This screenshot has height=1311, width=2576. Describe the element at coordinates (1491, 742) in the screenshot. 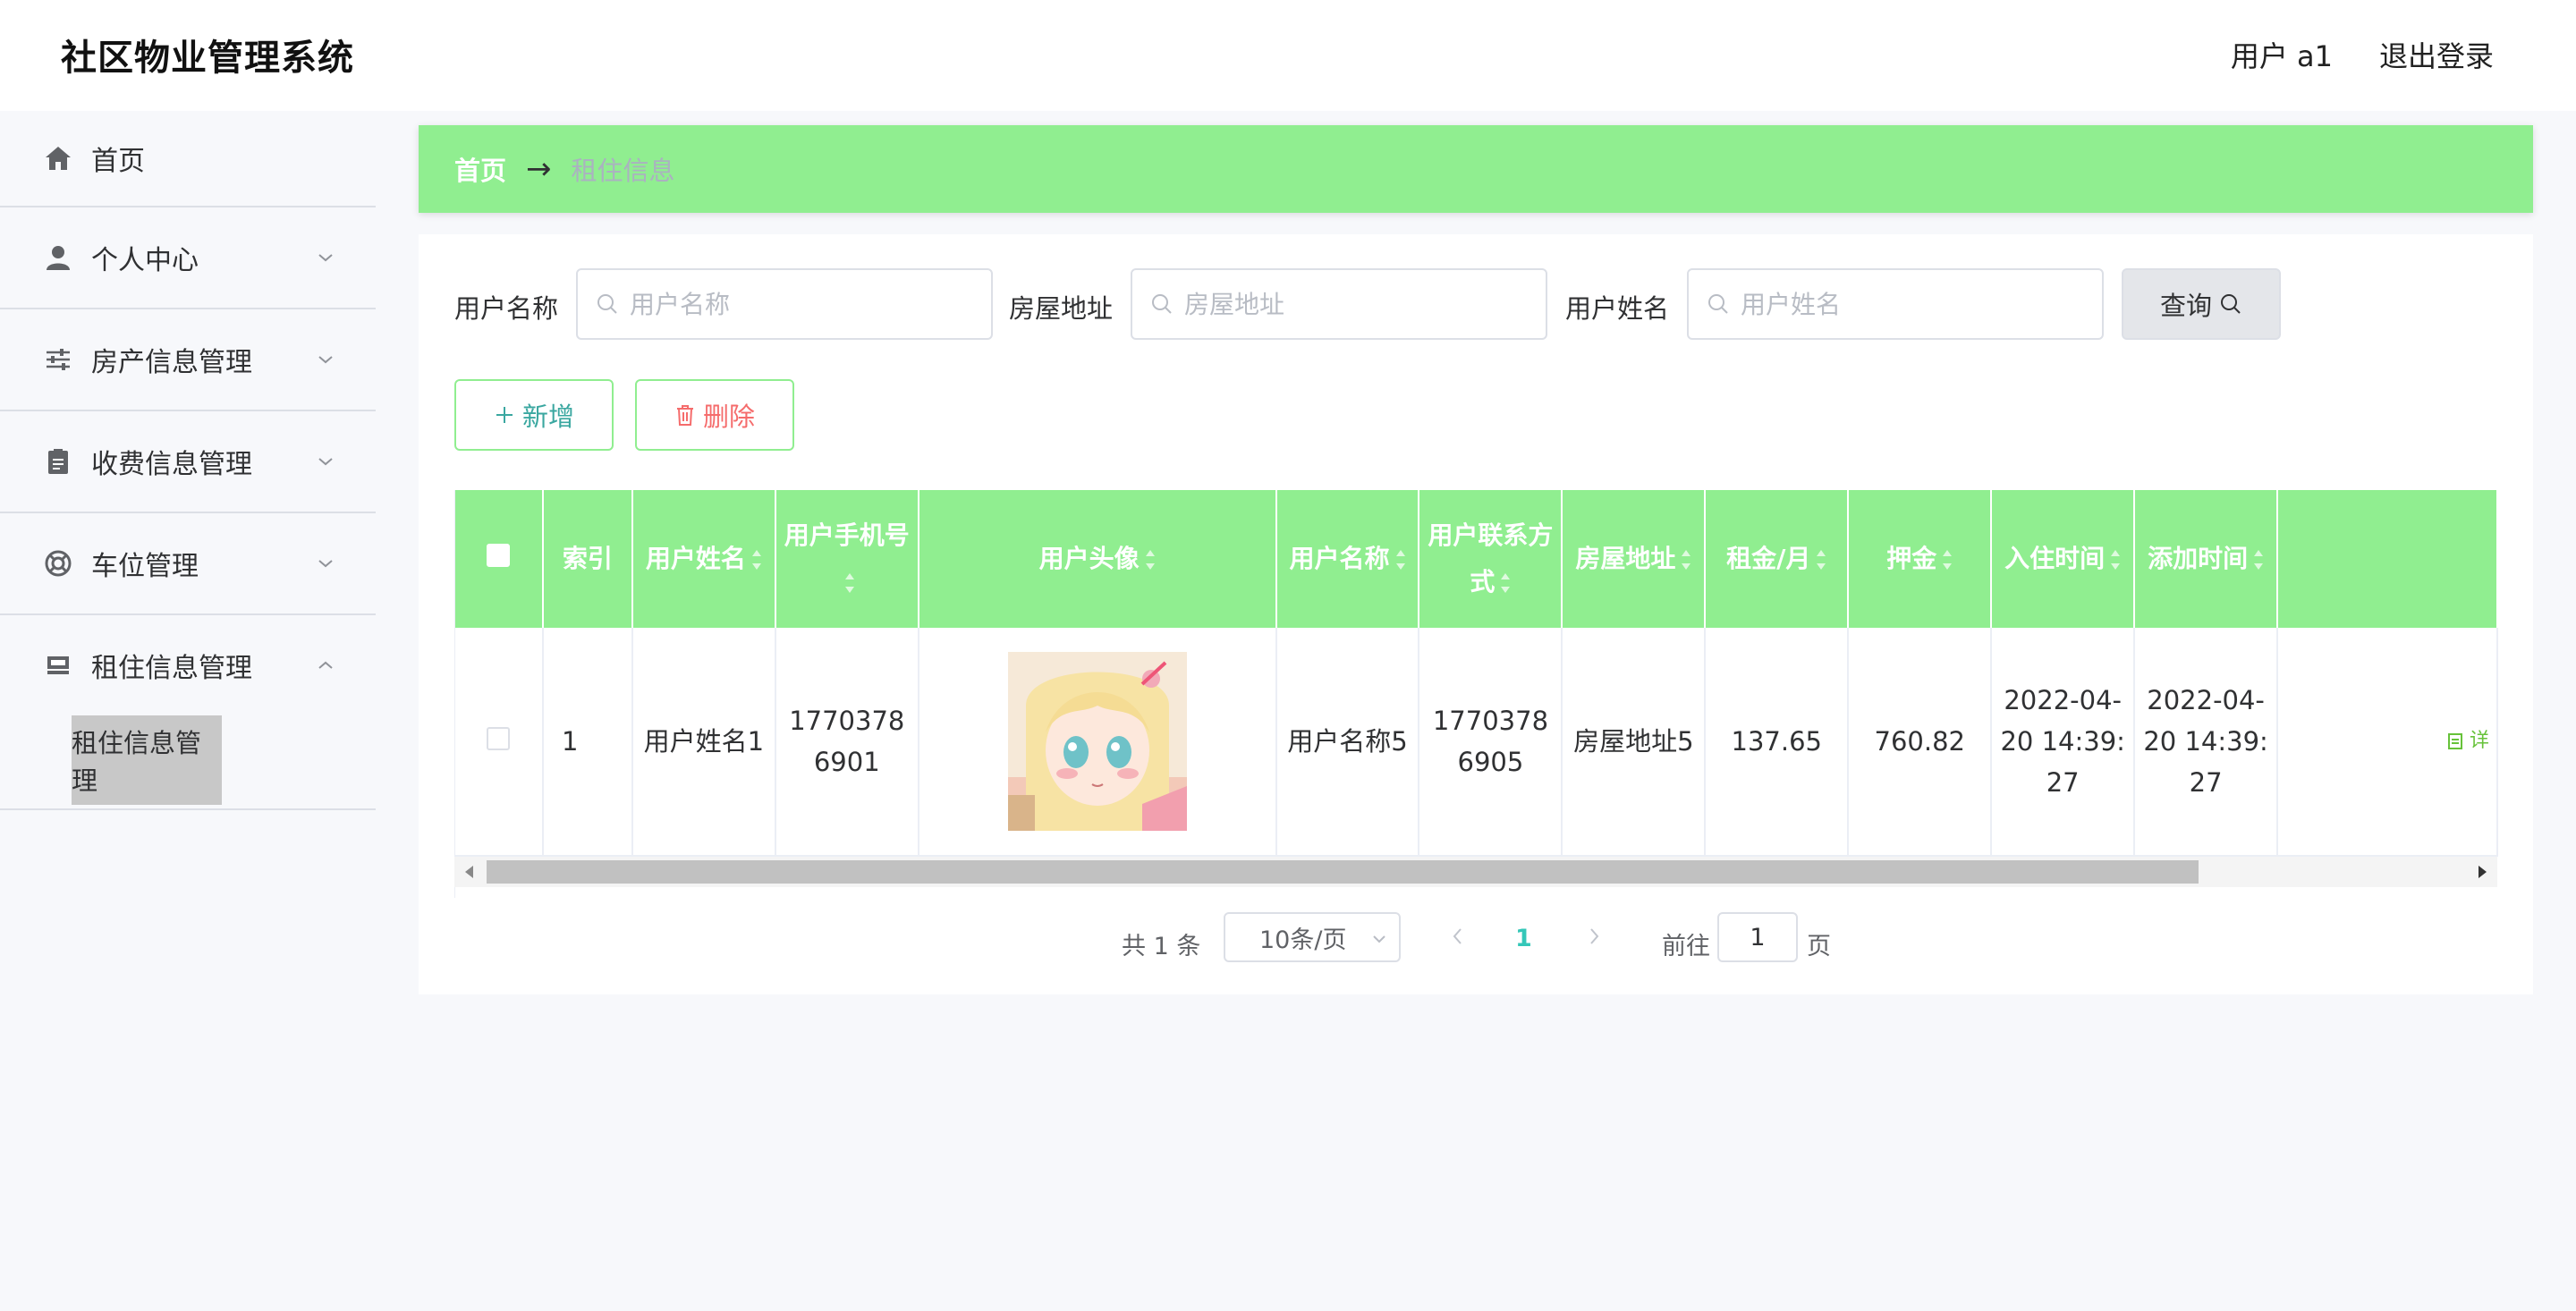

I see `cell-contact: 17703786905` at that location.